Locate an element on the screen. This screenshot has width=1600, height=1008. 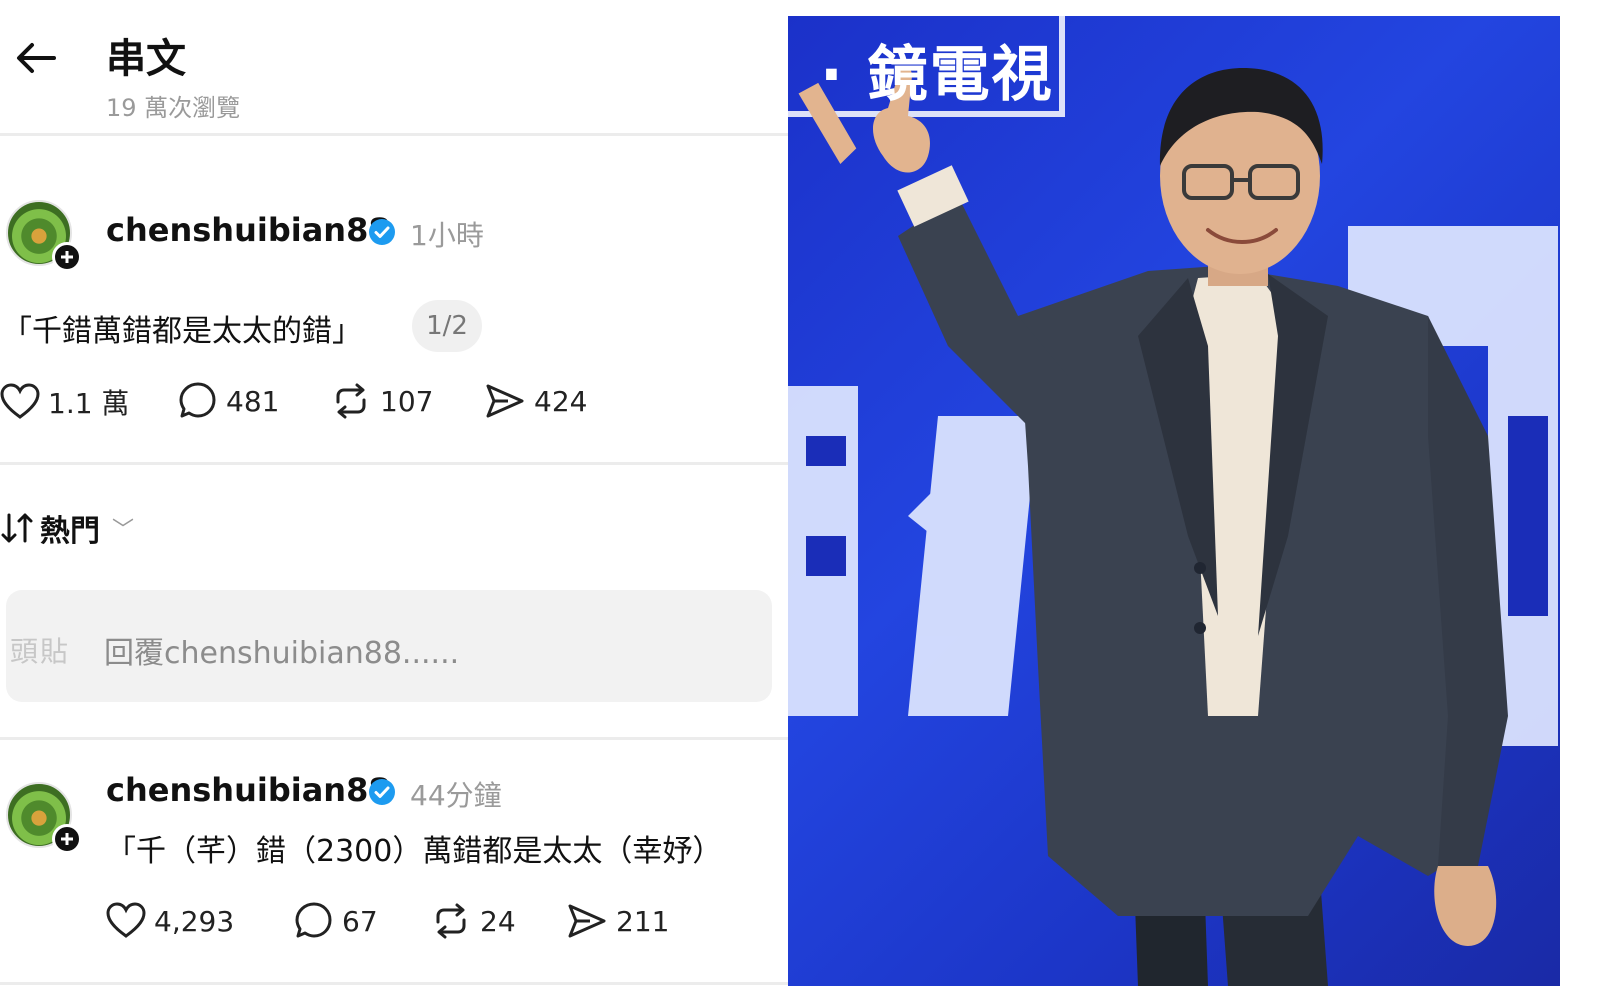
like-button: 1.1 萬 is located at coordinates (64, 402).